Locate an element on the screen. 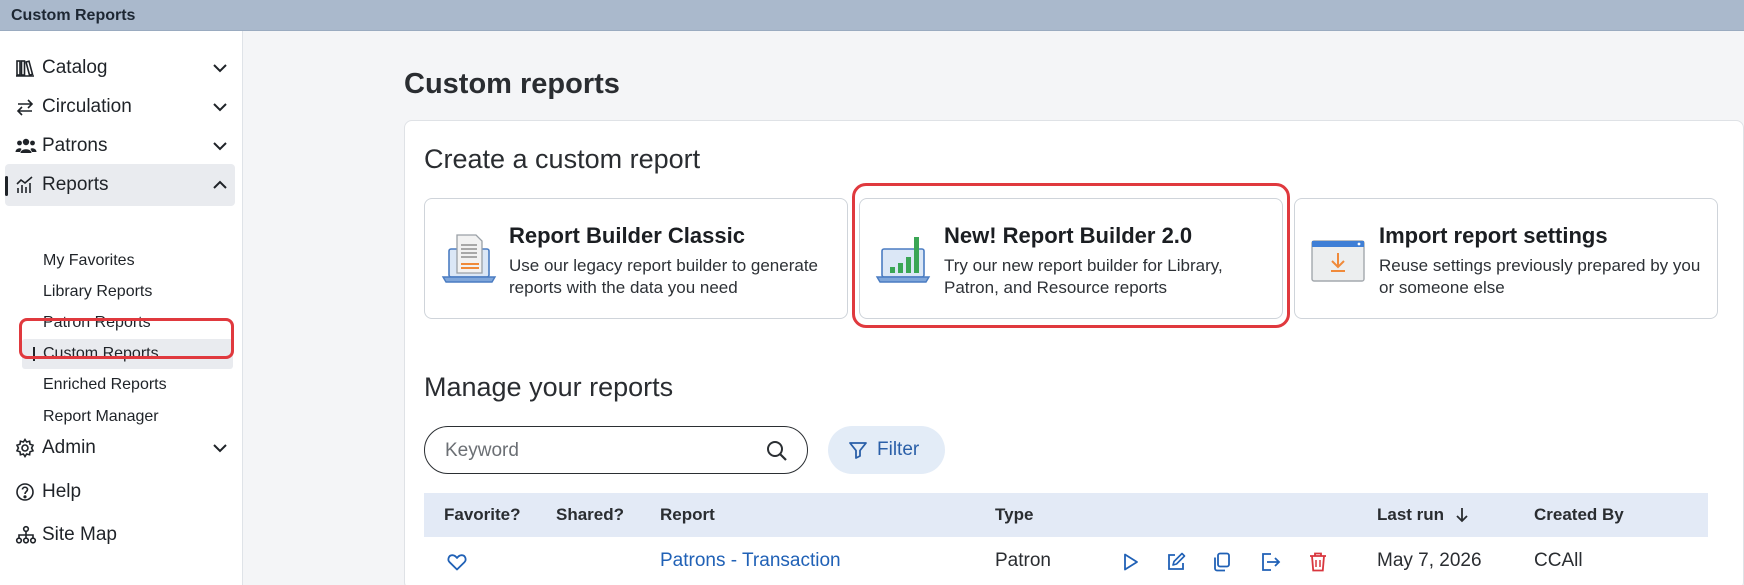  filter-icon is located at coordinates (858, 450).